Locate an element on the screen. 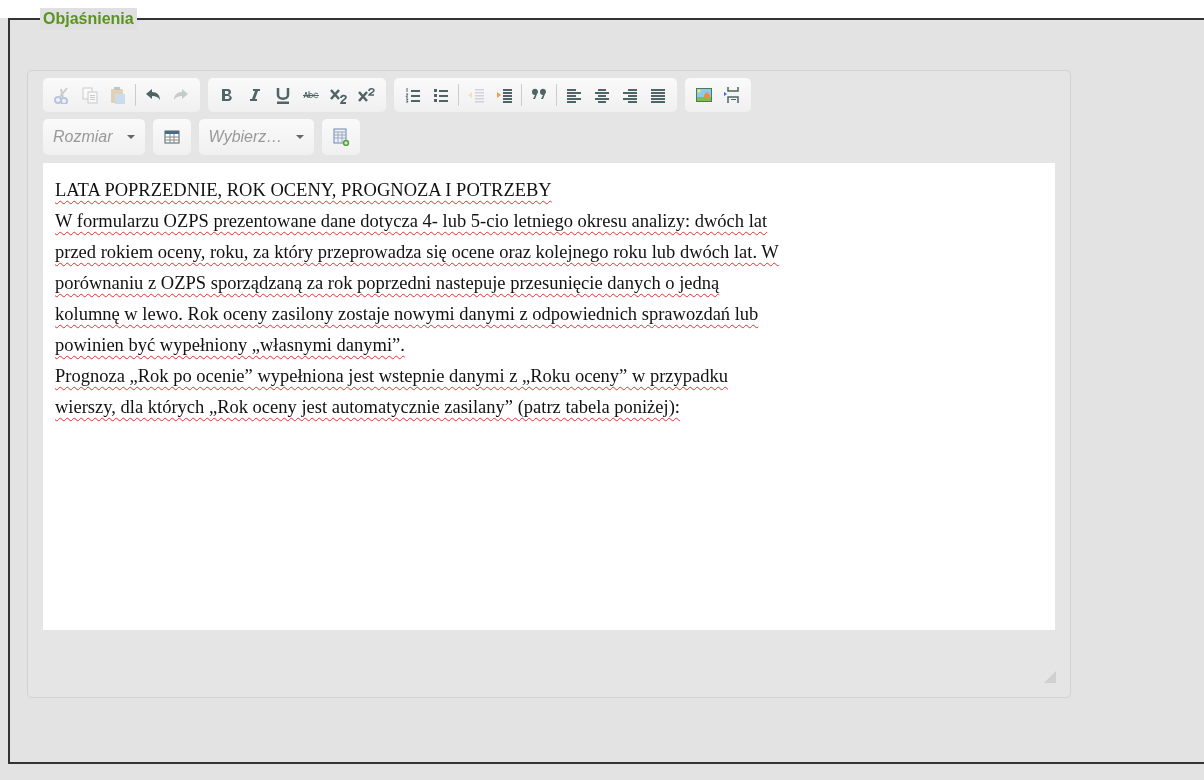 This screenshot has width=1204, height=780. indent-icon is located at coordinates (504, 95).